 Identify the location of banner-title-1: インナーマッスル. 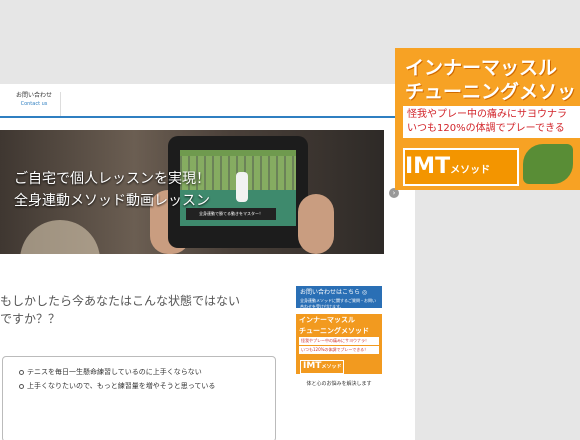
(481, 68).